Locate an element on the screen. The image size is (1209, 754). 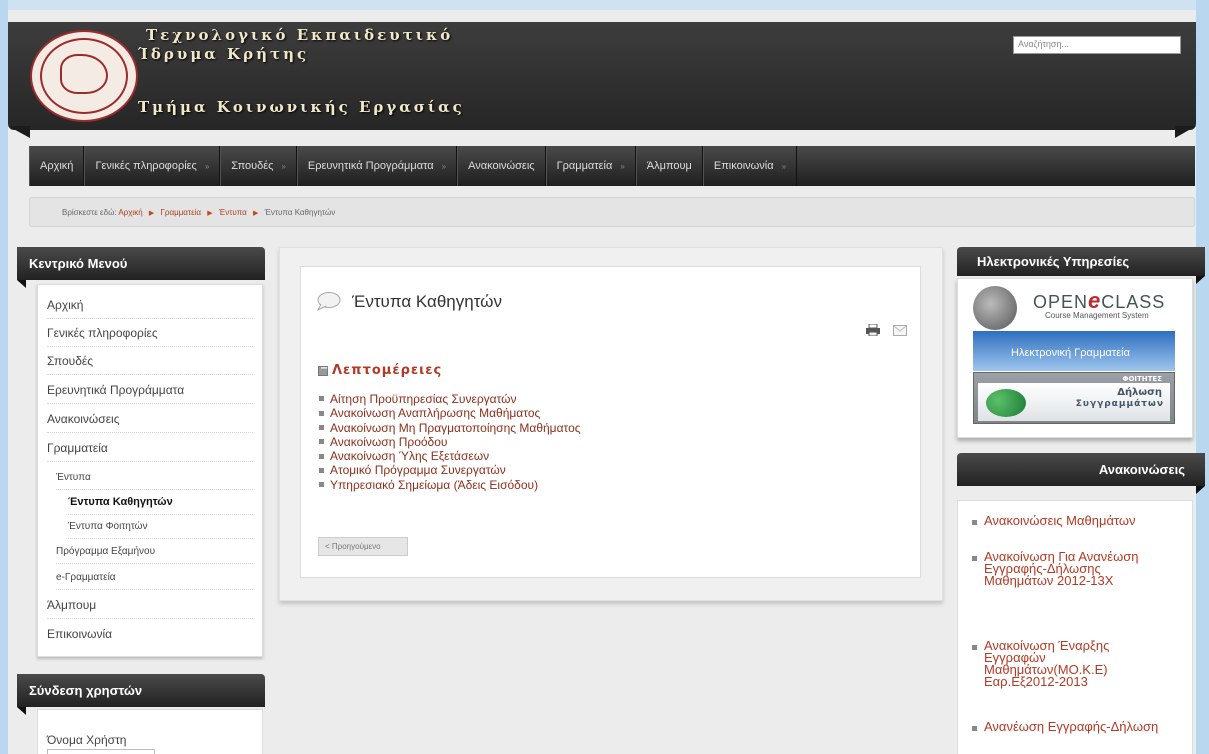
breadcrumb-link-home: Αρχική is located at coordinates (130, 212).